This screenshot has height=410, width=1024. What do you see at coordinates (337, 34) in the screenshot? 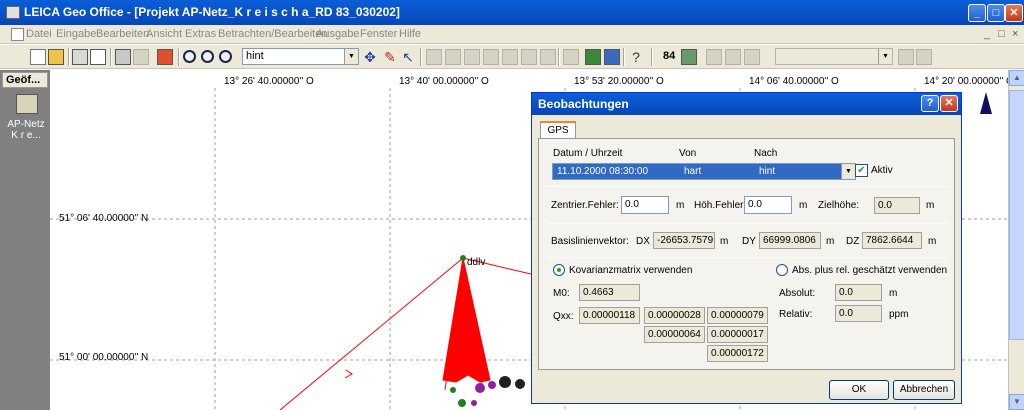
I see `menu-ausgabe: Ausgabe` at bounding box center [337, 34].